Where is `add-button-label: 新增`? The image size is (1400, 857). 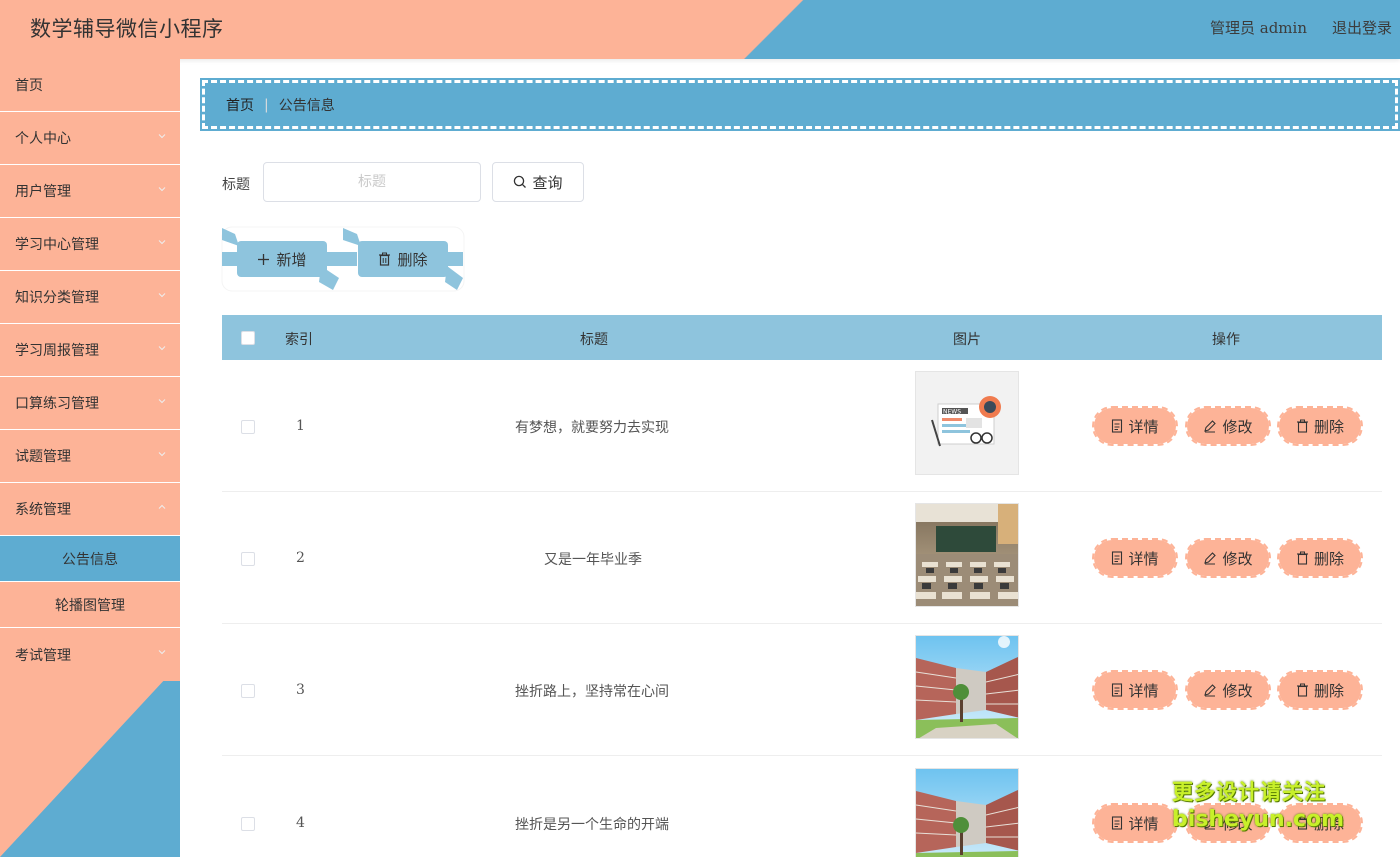 add-button-label: 新增 is located at coordinates (291, 259).